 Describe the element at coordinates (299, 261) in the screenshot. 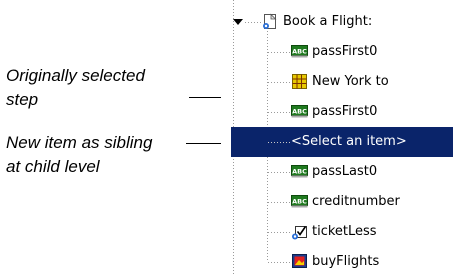

I see `image-button-icon` at that location.